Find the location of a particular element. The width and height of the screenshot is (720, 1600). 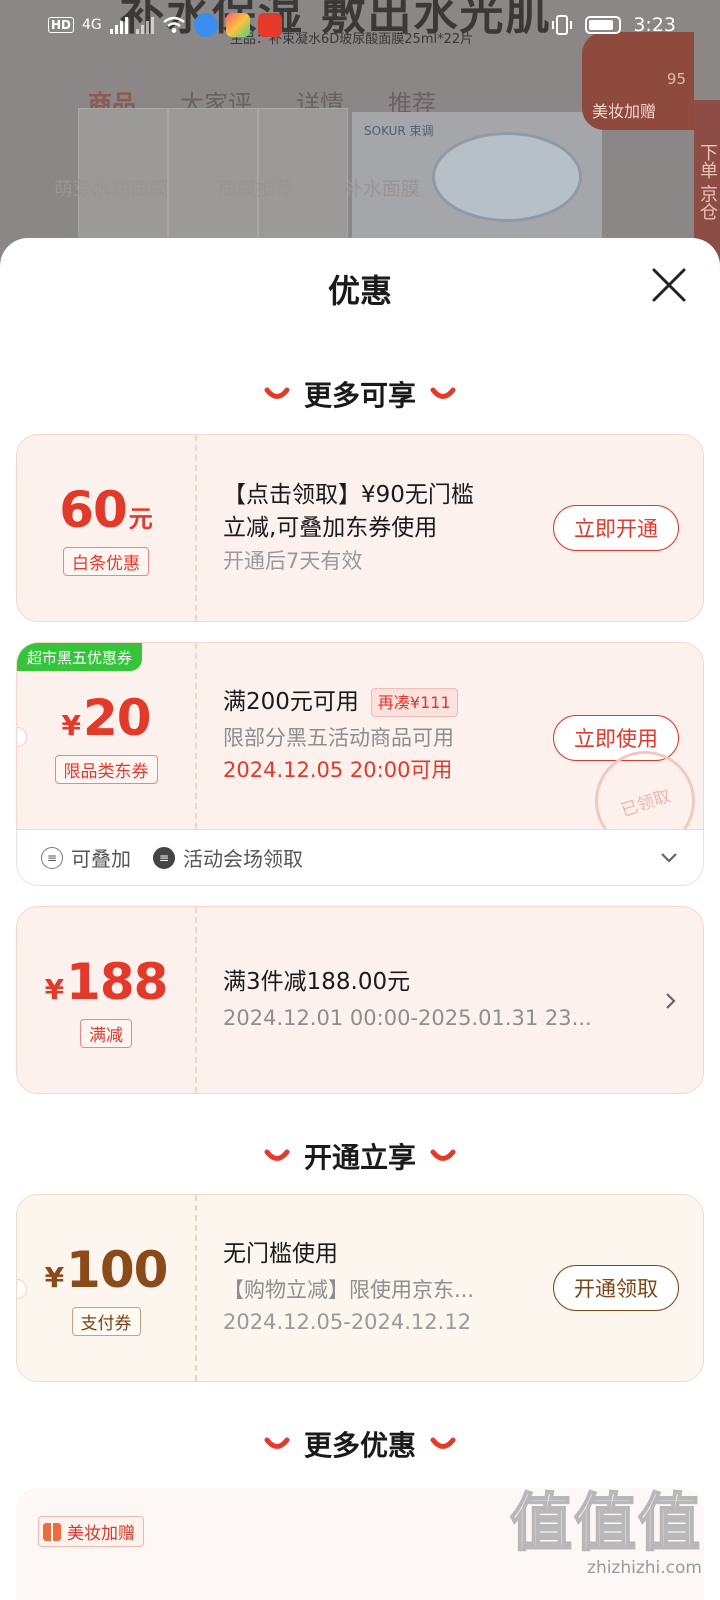

coupon-scope: 限部分黑五活动商品可用 is located at coordinates (338, 738).